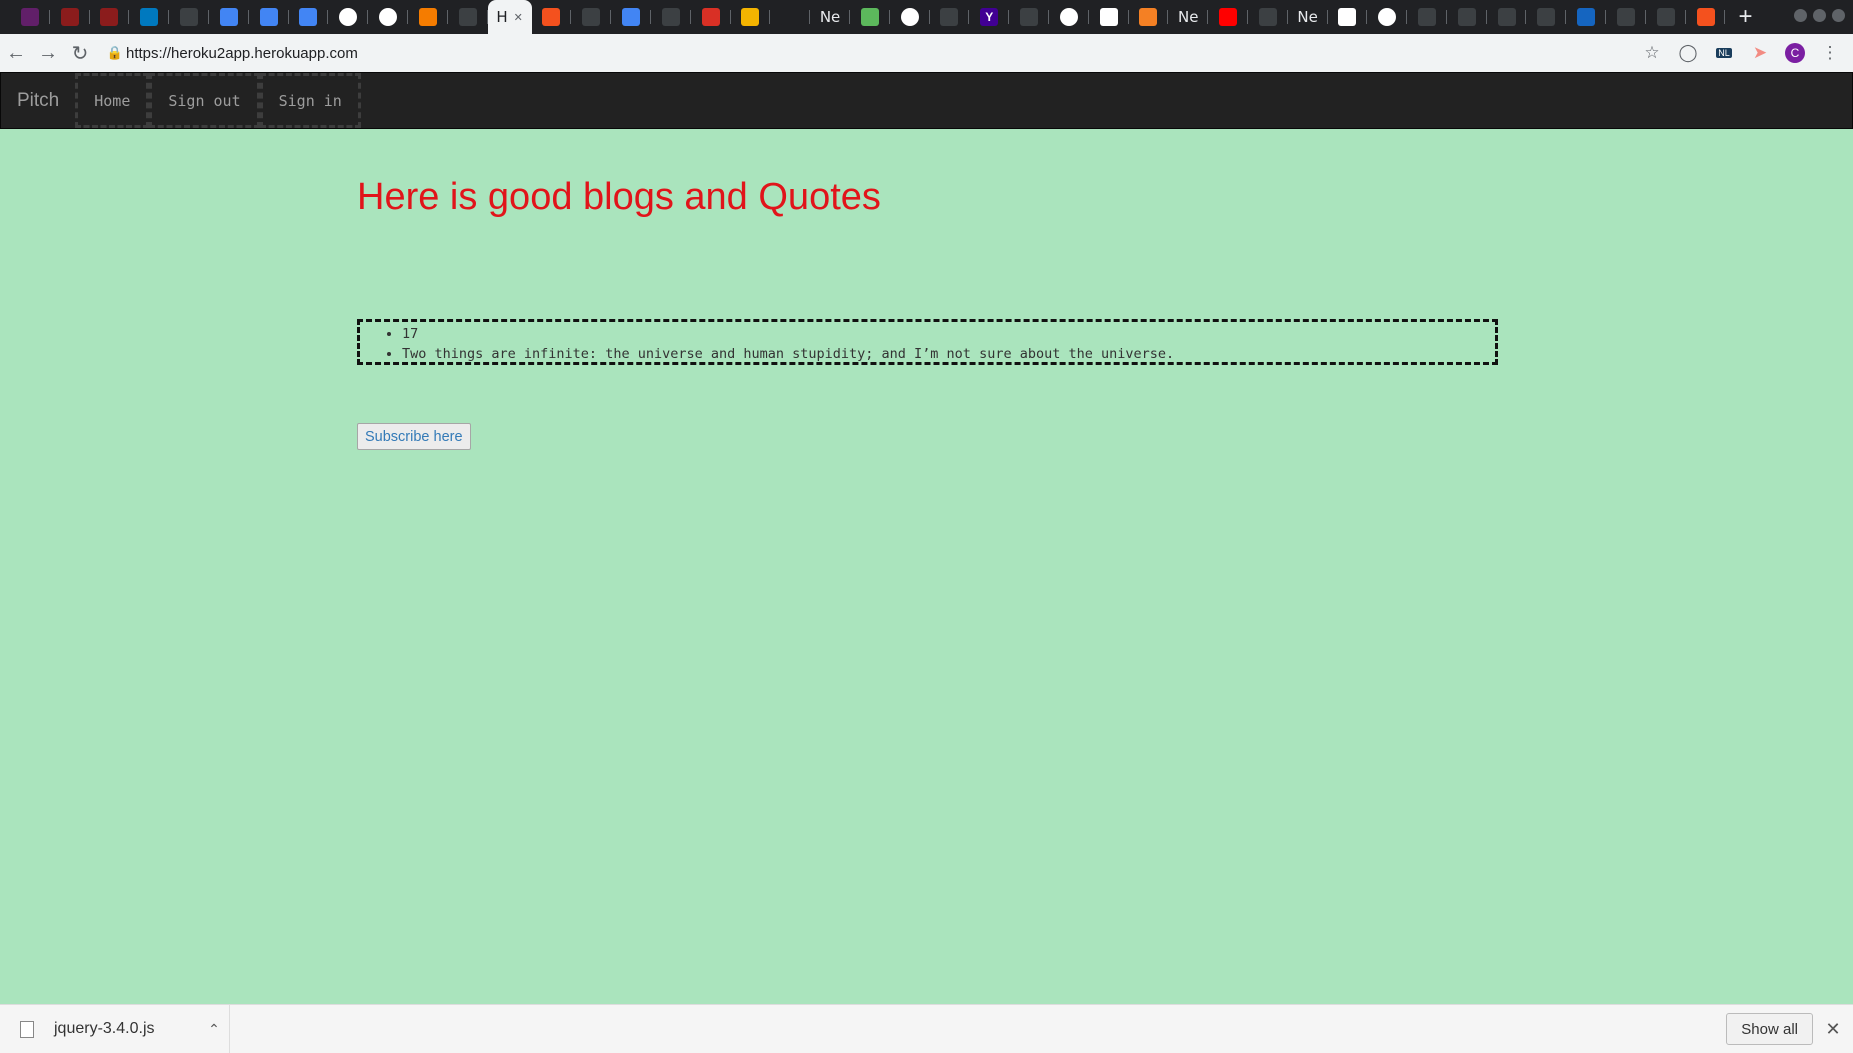 This screenshot has width=1853, height=1053. What do you see at coordinates (115, 1028) in the screenshot?
I see `download-item: jquery-3.4.0.js ⌃` at bounding box center [115, 1028].